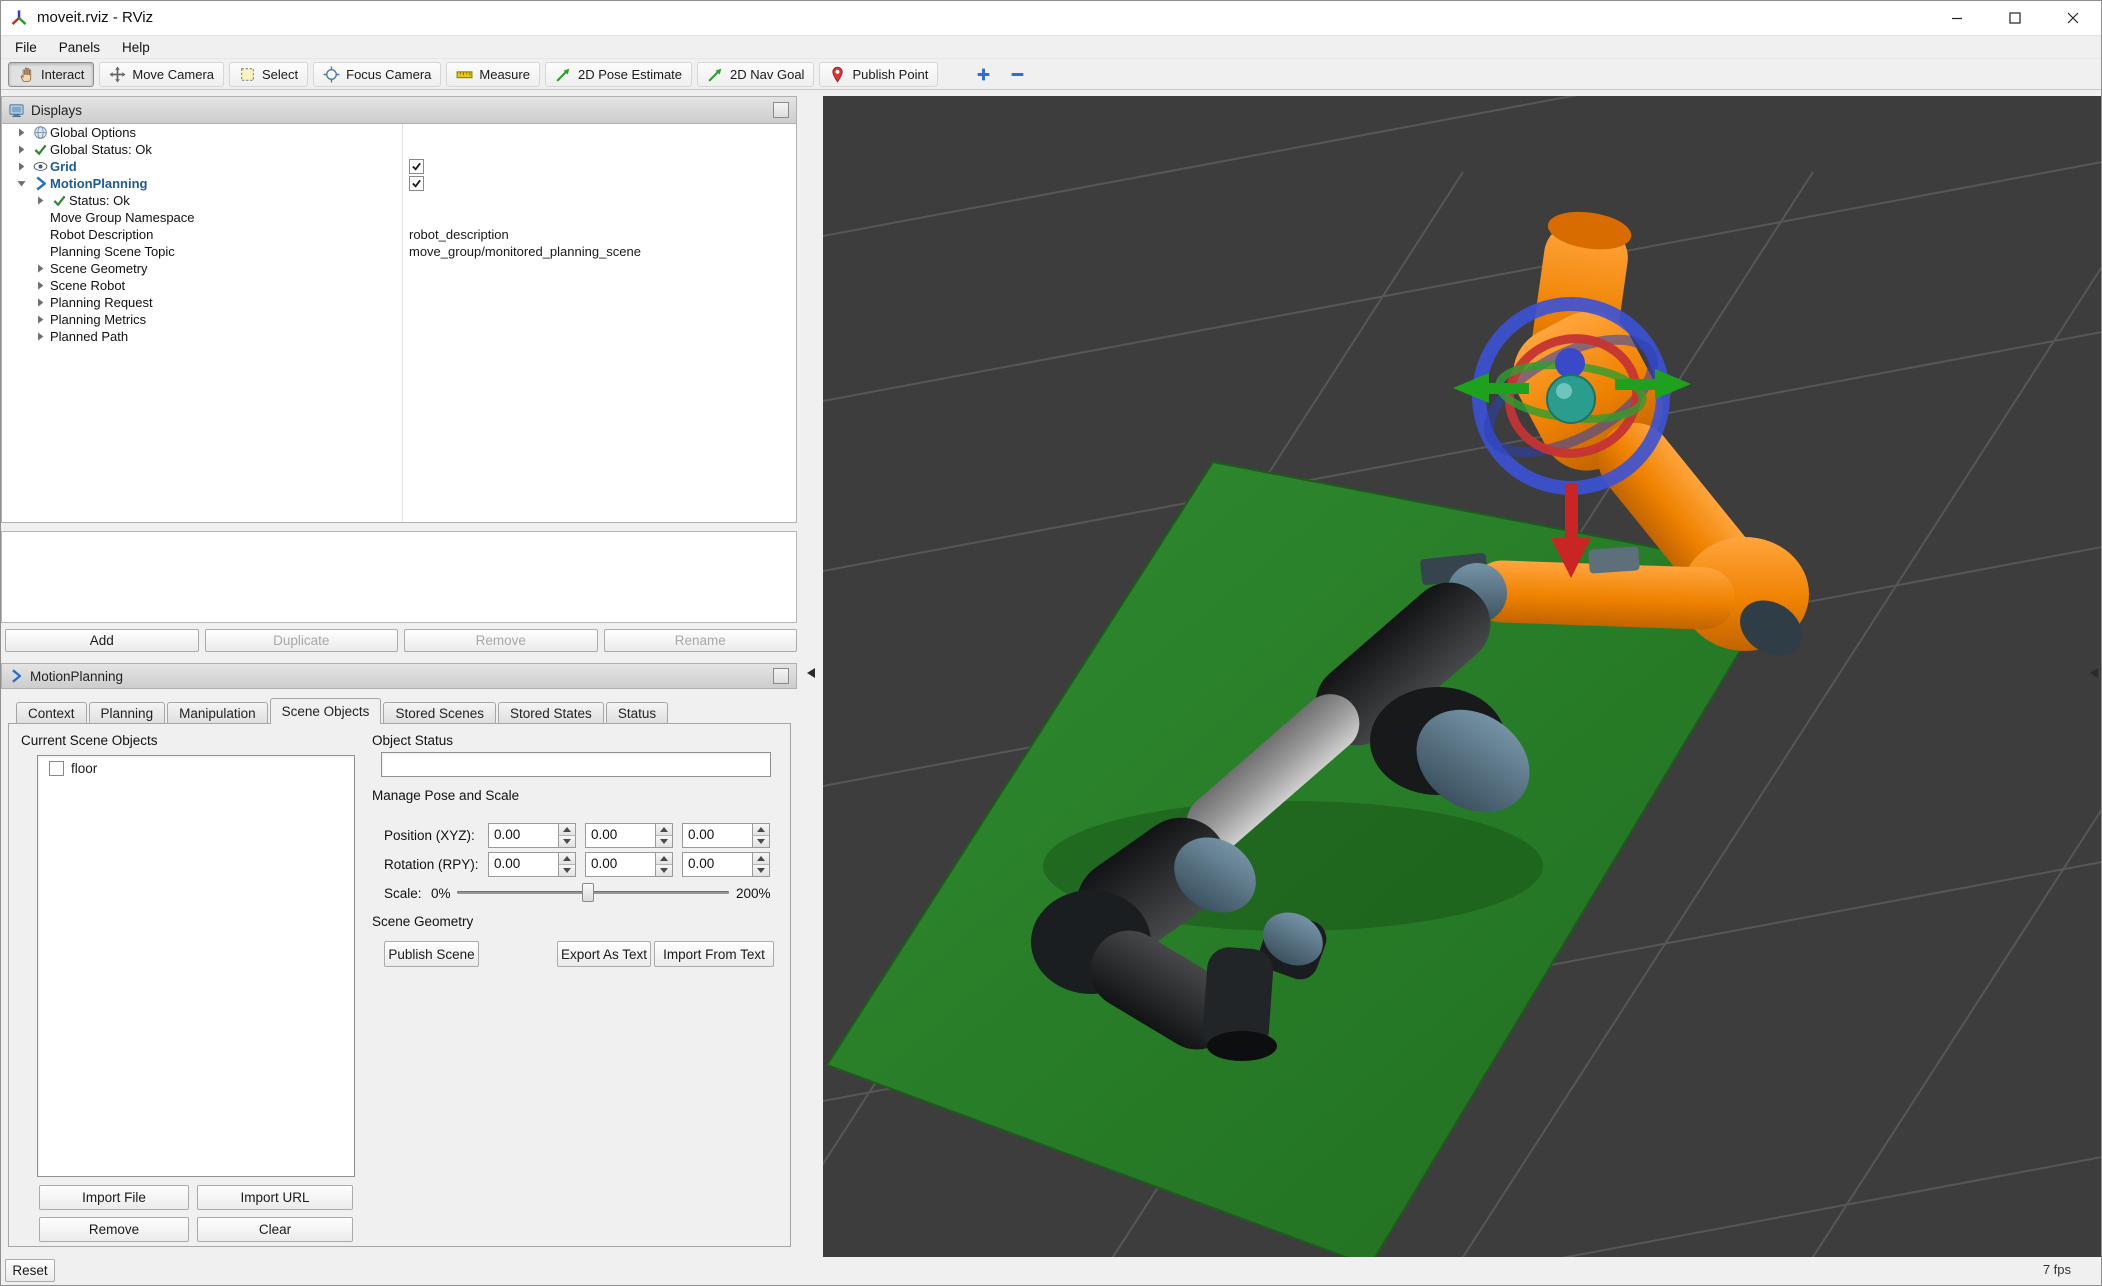  What do you see at coordinates (767, 74) in the screenshot?
I see `tool-label: 2D Nav Goal` at bounding box center [767, 74].